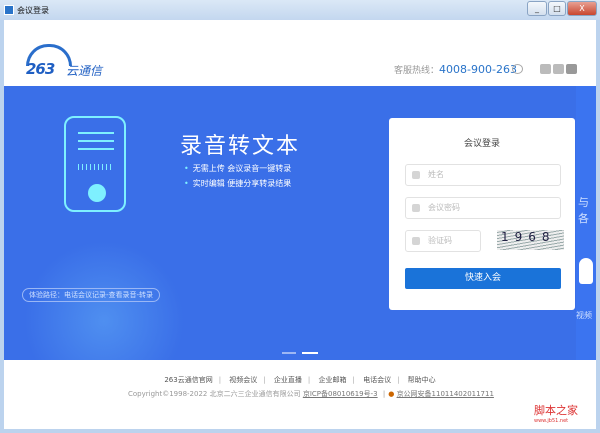  Describe the element at coordinates (33, 10) in the screenshot. I see `window-title: 会议登录` at that location.